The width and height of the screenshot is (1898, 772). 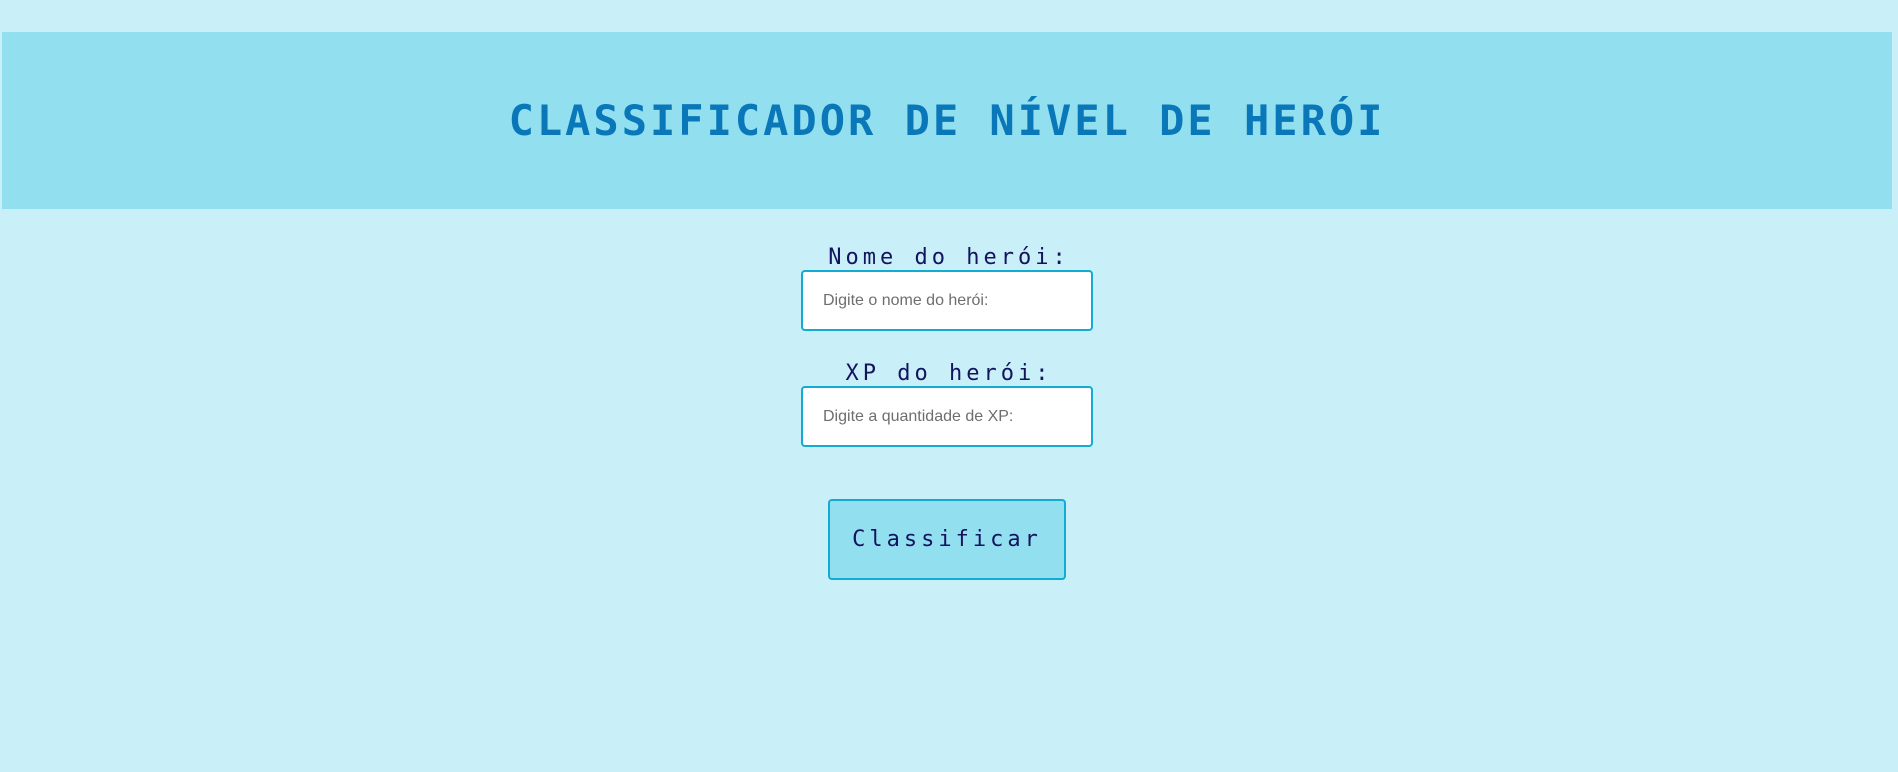 I want to click on hero-name-input, so click(x=947, y=300).